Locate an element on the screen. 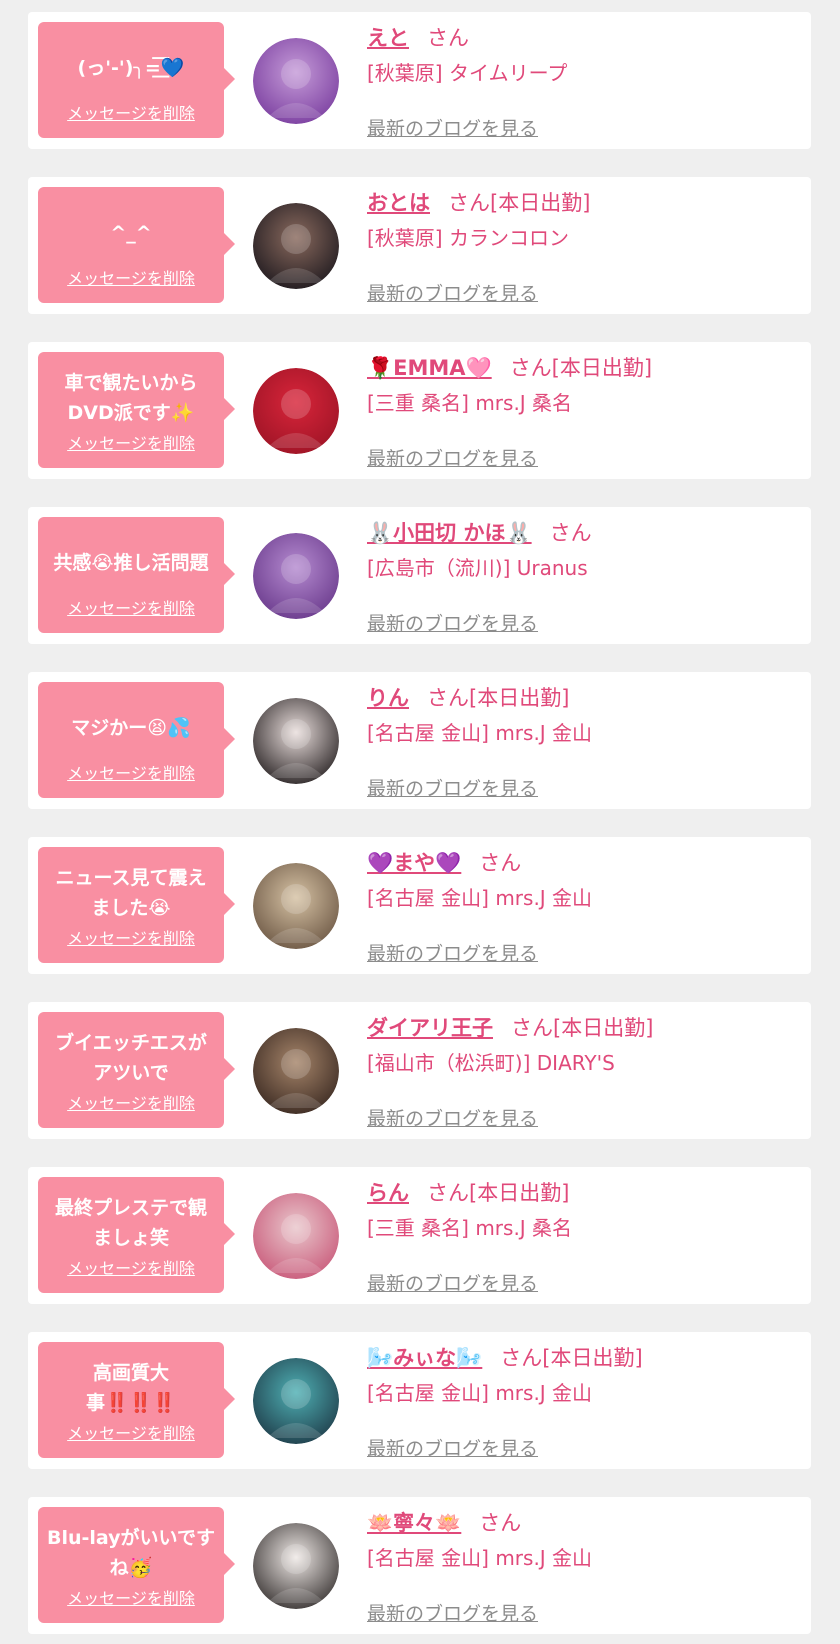 The height and width of the screenshot is (1644, 840). message-bubble: 最終プレステで観 ましょ笑 メッセージを削除 is located at coordinates (136, 1235).